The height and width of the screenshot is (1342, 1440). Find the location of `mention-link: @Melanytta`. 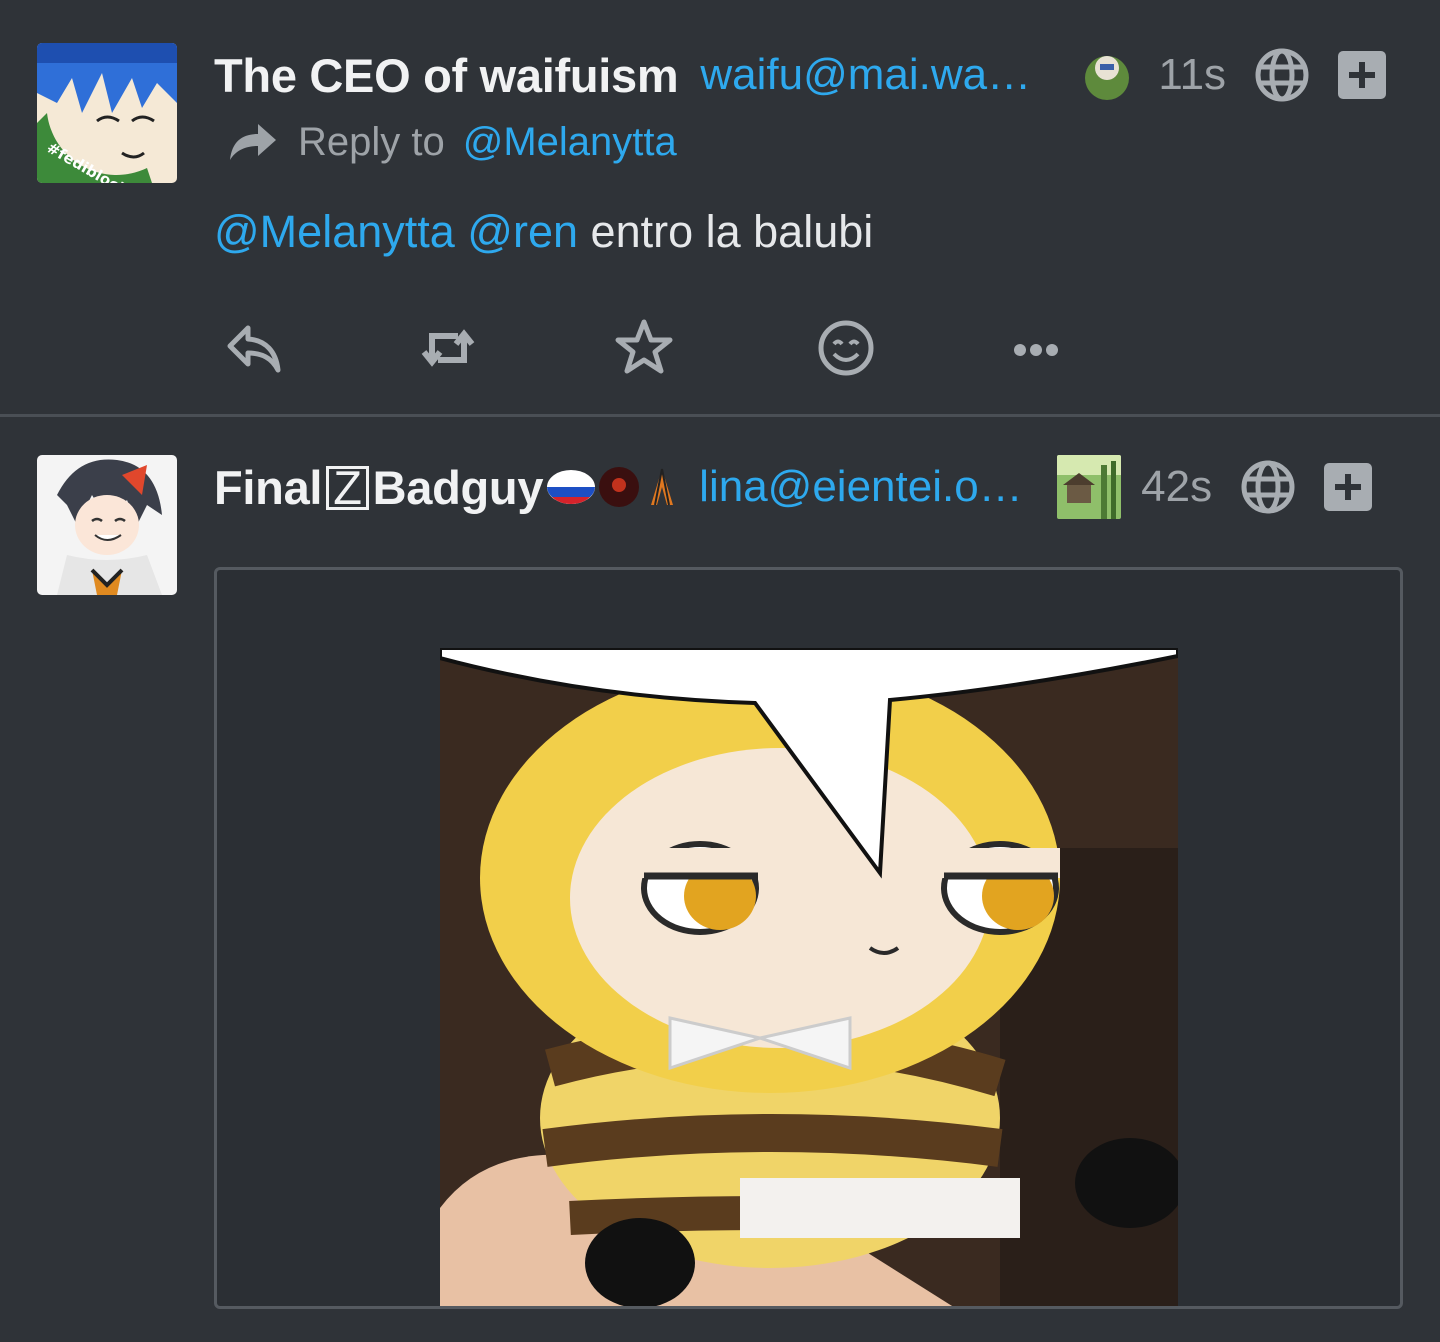

mention-link: @Melanytta is located at coordinates (334, 231).